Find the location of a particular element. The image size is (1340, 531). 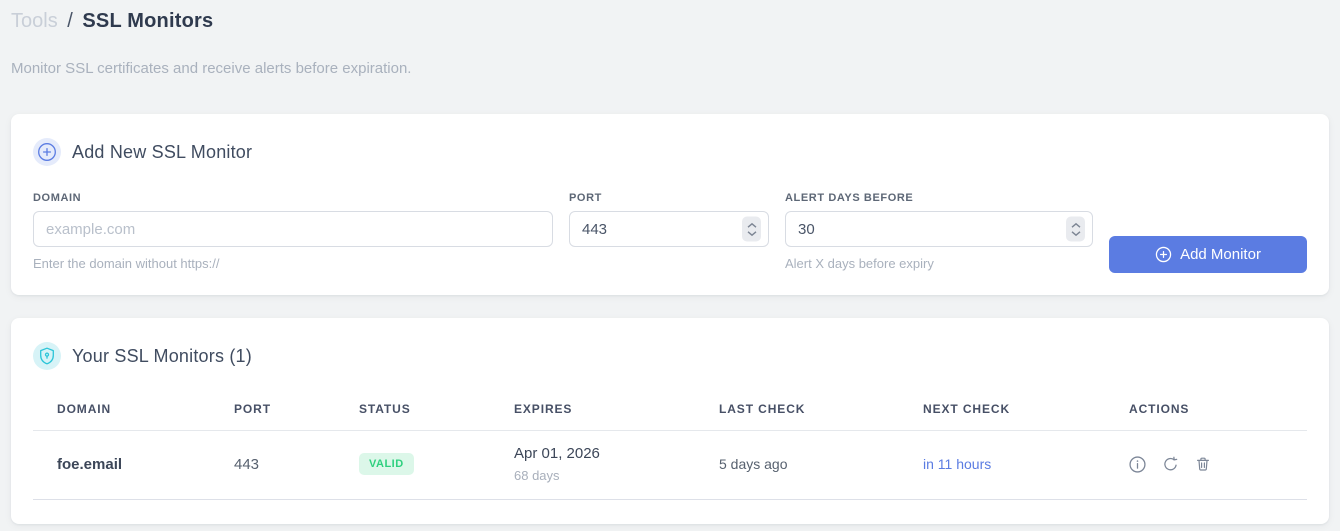

add-monitor-button-label: Add Monitor is located at coordinates (1220, 254).